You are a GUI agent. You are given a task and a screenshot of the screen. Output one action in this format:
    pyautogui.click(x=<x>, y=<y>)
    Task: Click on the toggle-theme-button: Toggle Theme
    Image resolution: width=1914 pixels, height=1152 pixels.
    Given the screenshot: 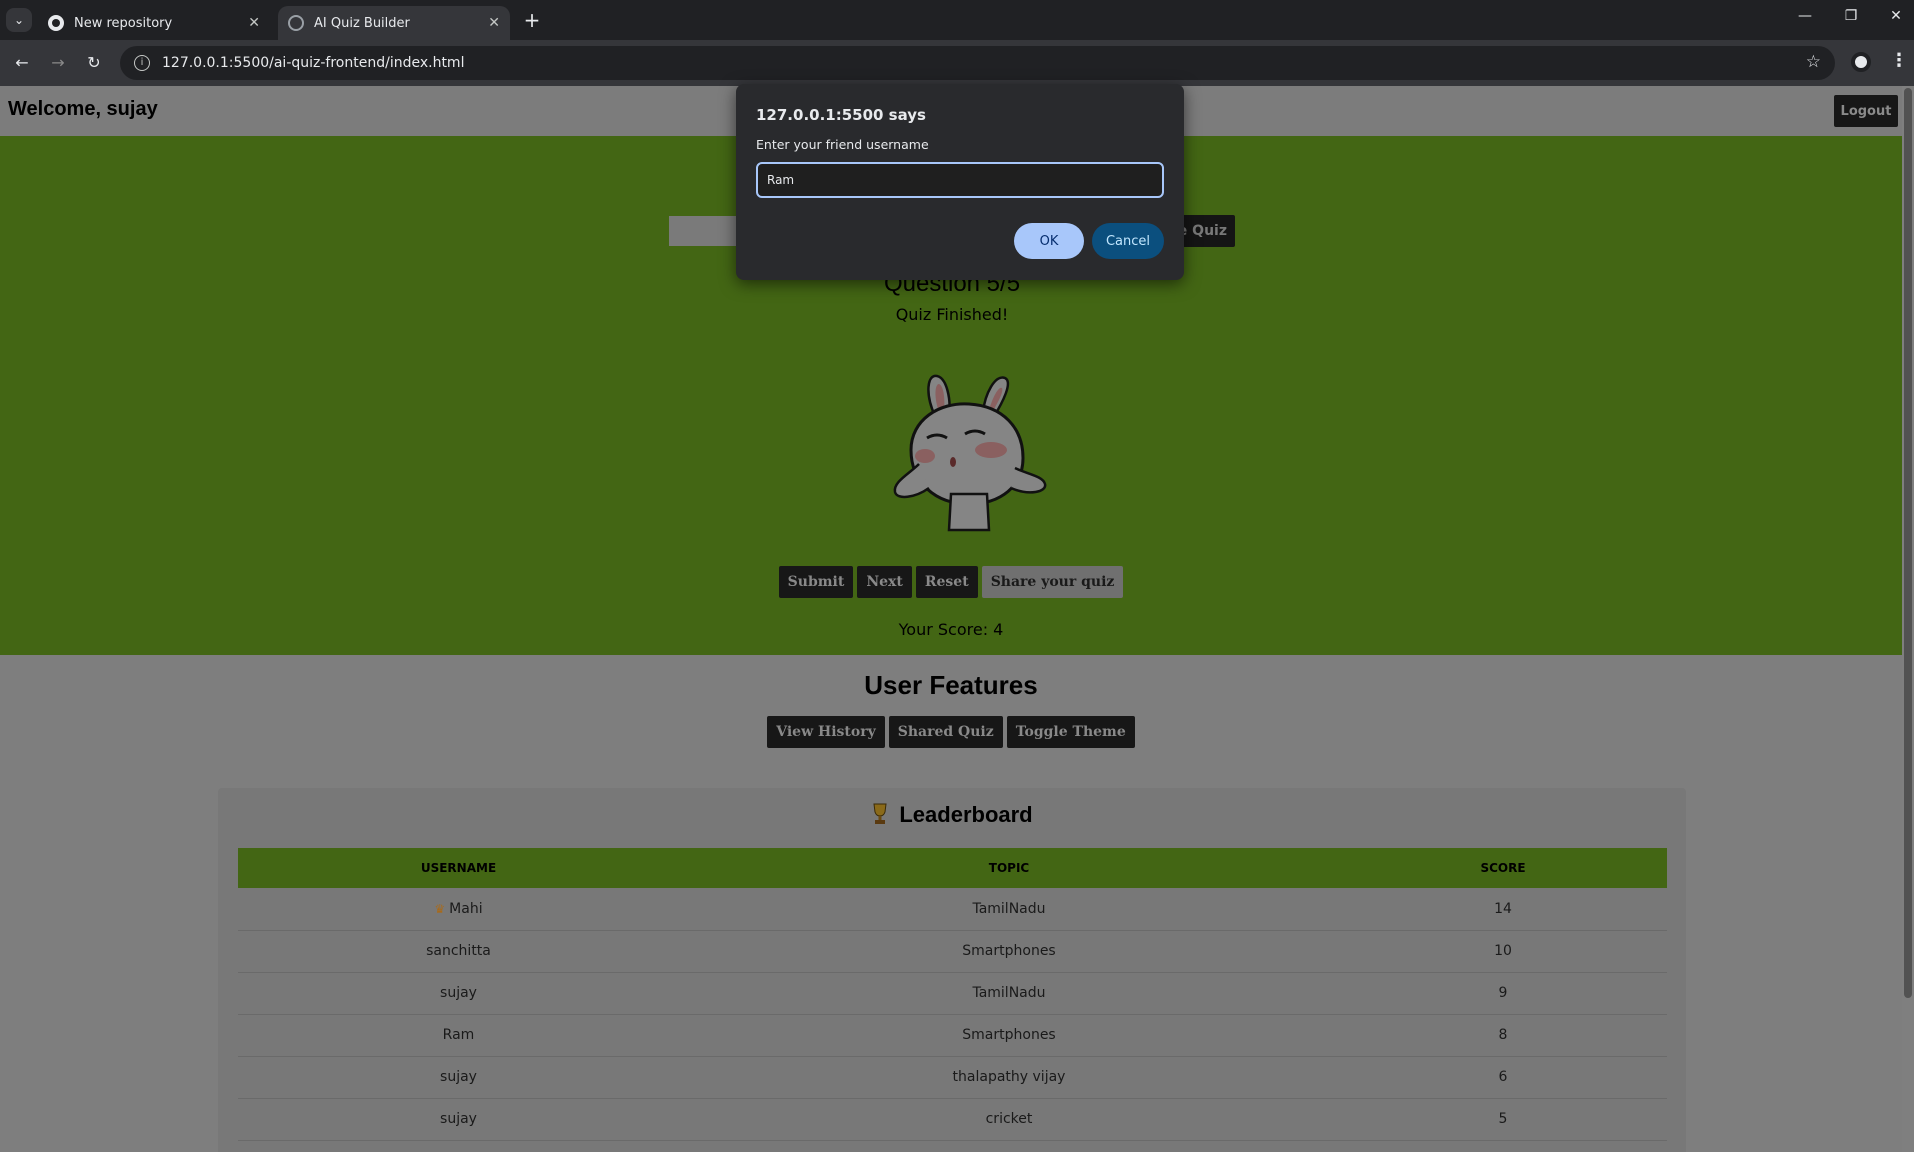 What is the action you would take?
    pyautogui.click(x=1070, y=732)
    